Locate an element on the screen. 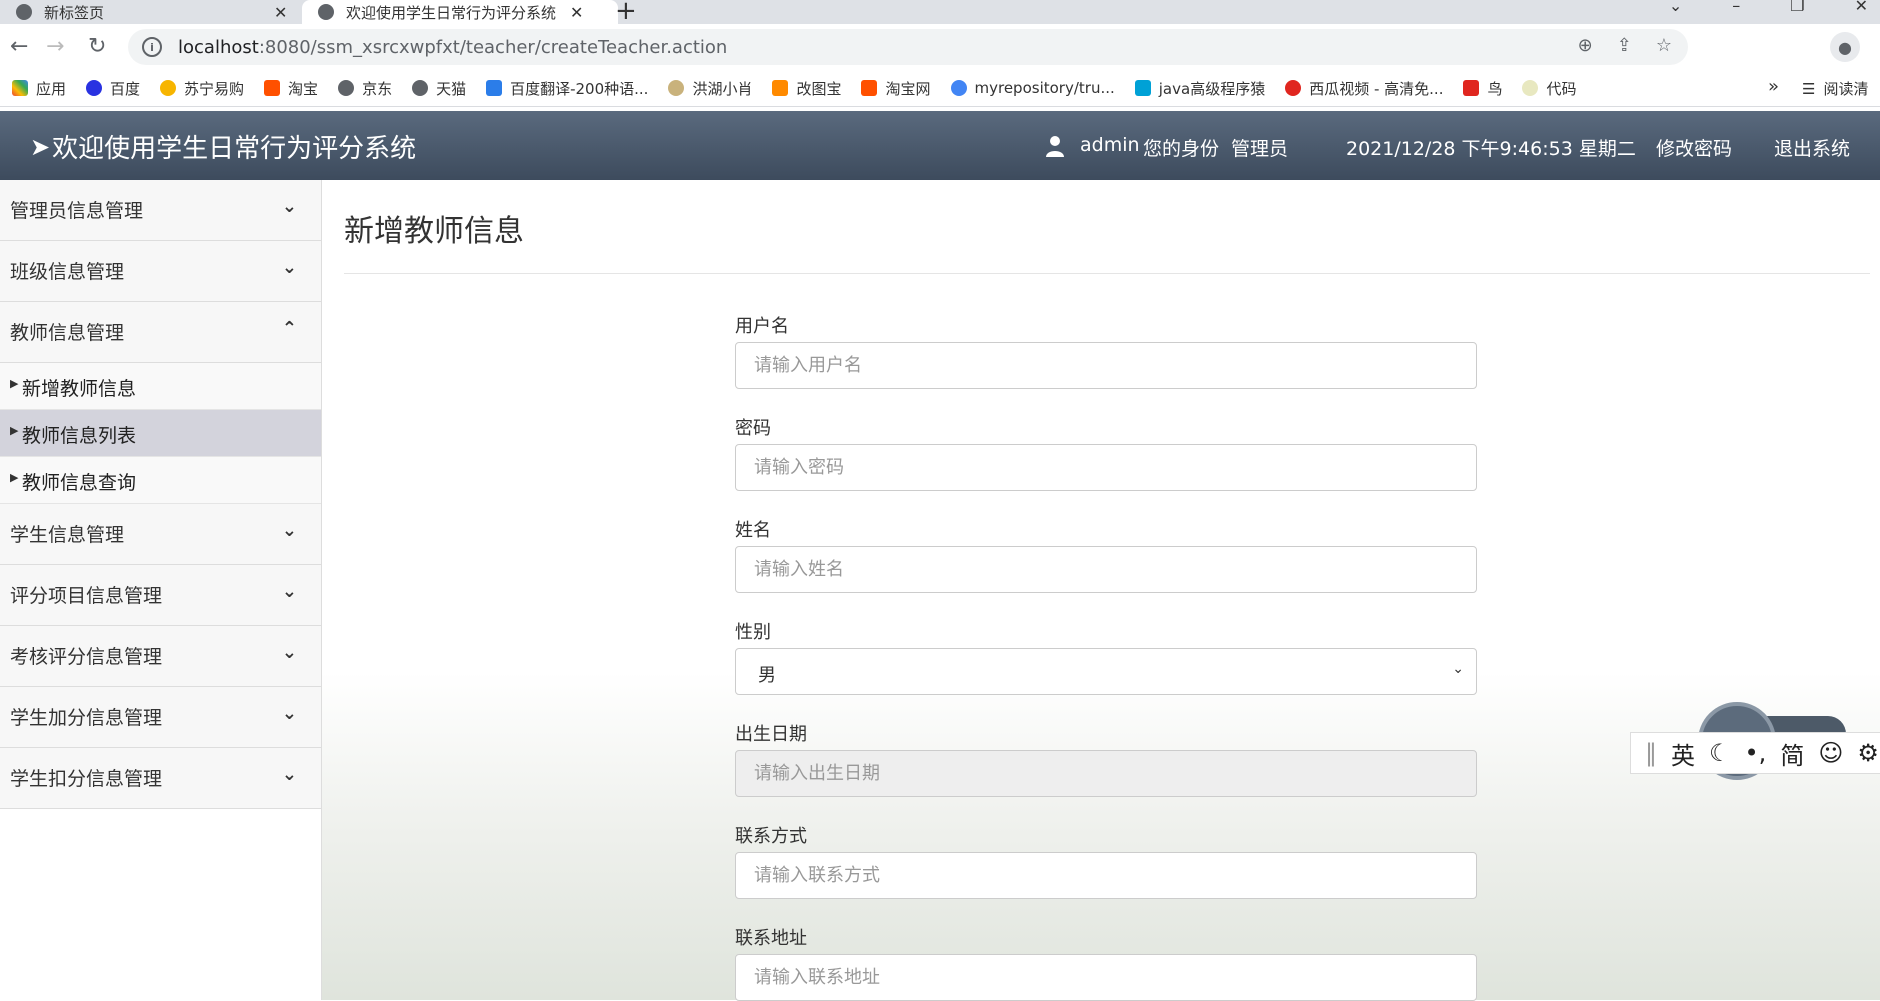 This screenshot has height=1001, width=1880. emoji-icon: ☺ is located at coordinates (1830, 753).